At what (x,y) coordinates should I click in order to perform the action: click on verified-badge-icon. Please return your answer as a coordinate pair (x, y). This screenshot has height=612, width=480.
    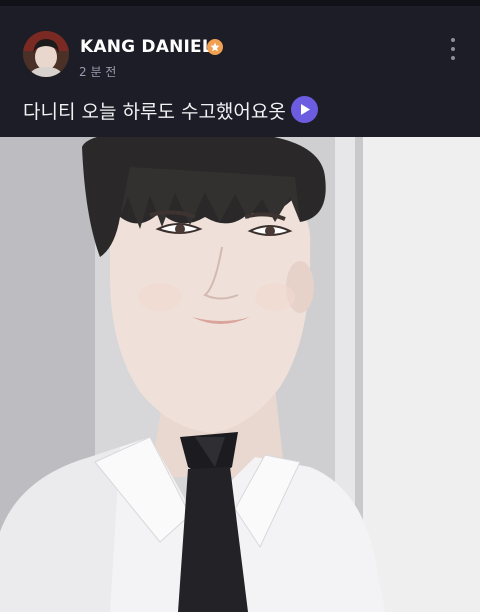
    Looking at the image, I should click on (215, 47).